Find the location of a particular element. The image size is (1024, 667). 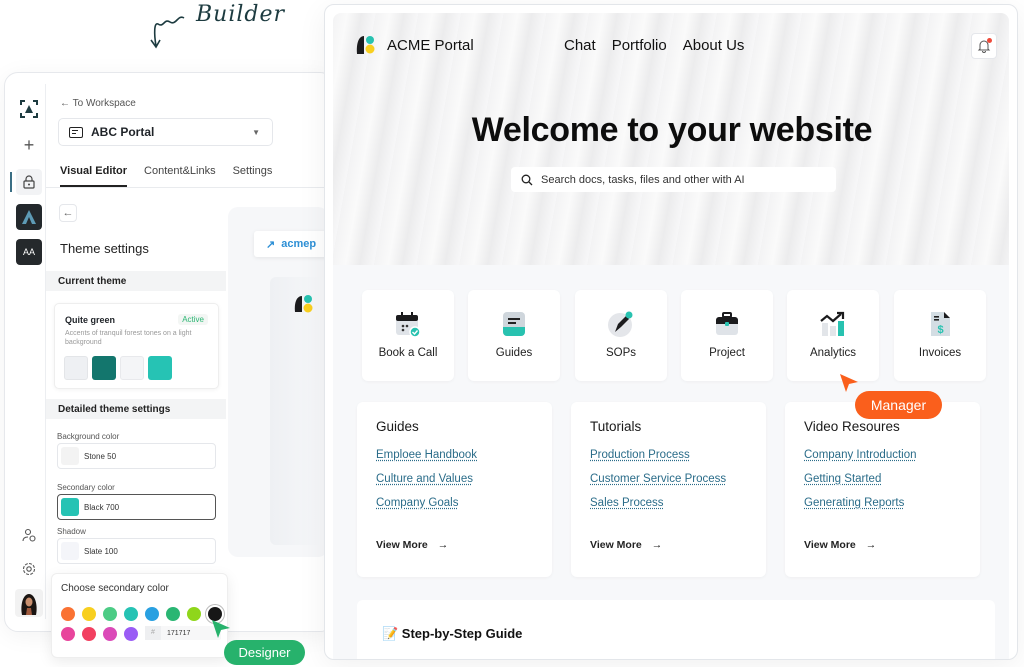

search-icon is located at coordinates (527, 179).